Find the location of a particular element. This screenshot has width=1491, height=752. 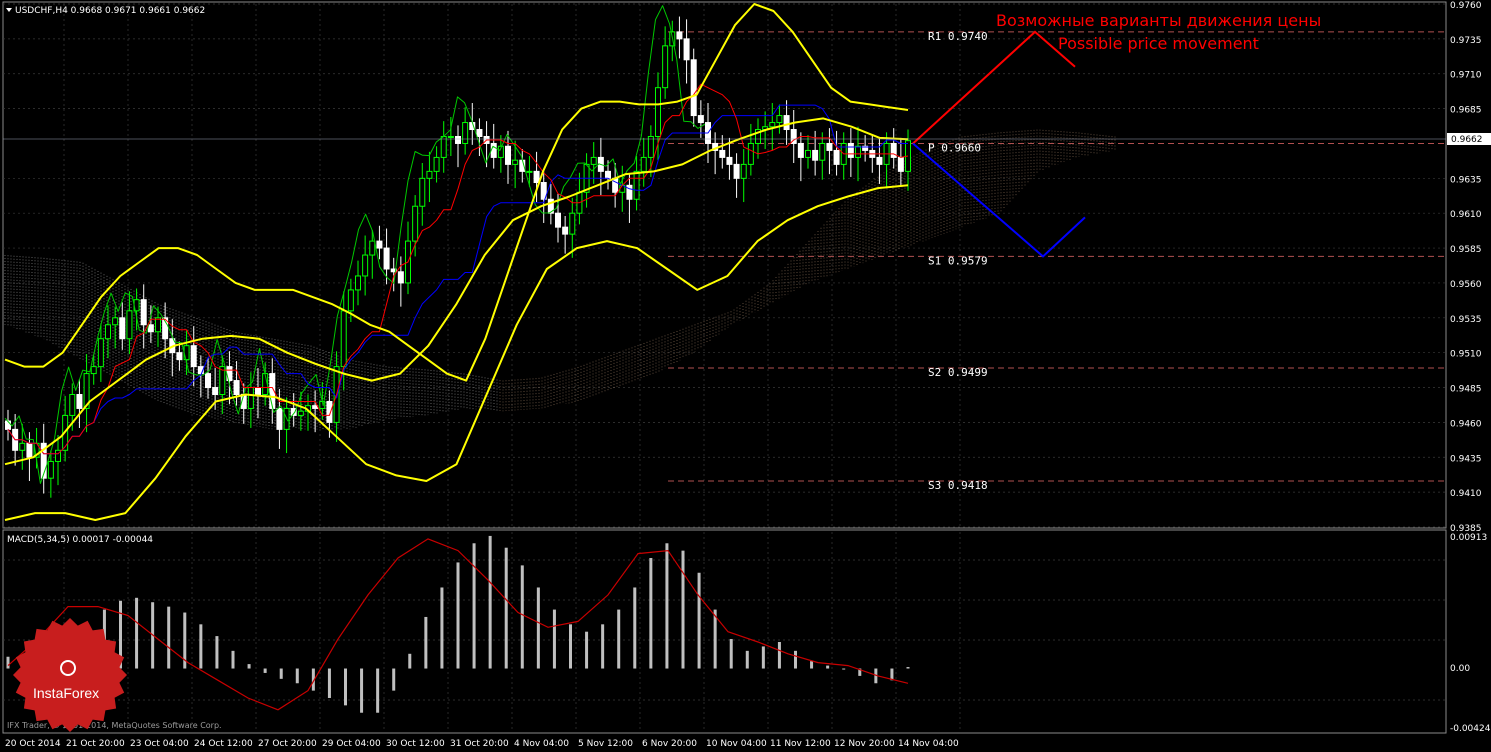

time-tick-label: 5 Nov 12:00 is located at coordinates (605, 744).